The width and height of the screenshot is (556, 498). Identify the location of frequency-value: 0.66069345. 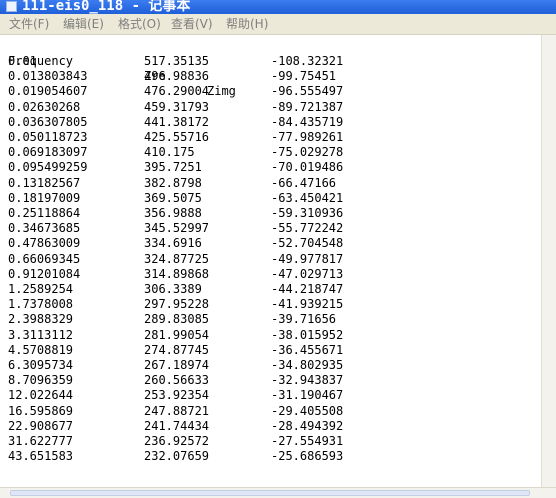
(44, 258).